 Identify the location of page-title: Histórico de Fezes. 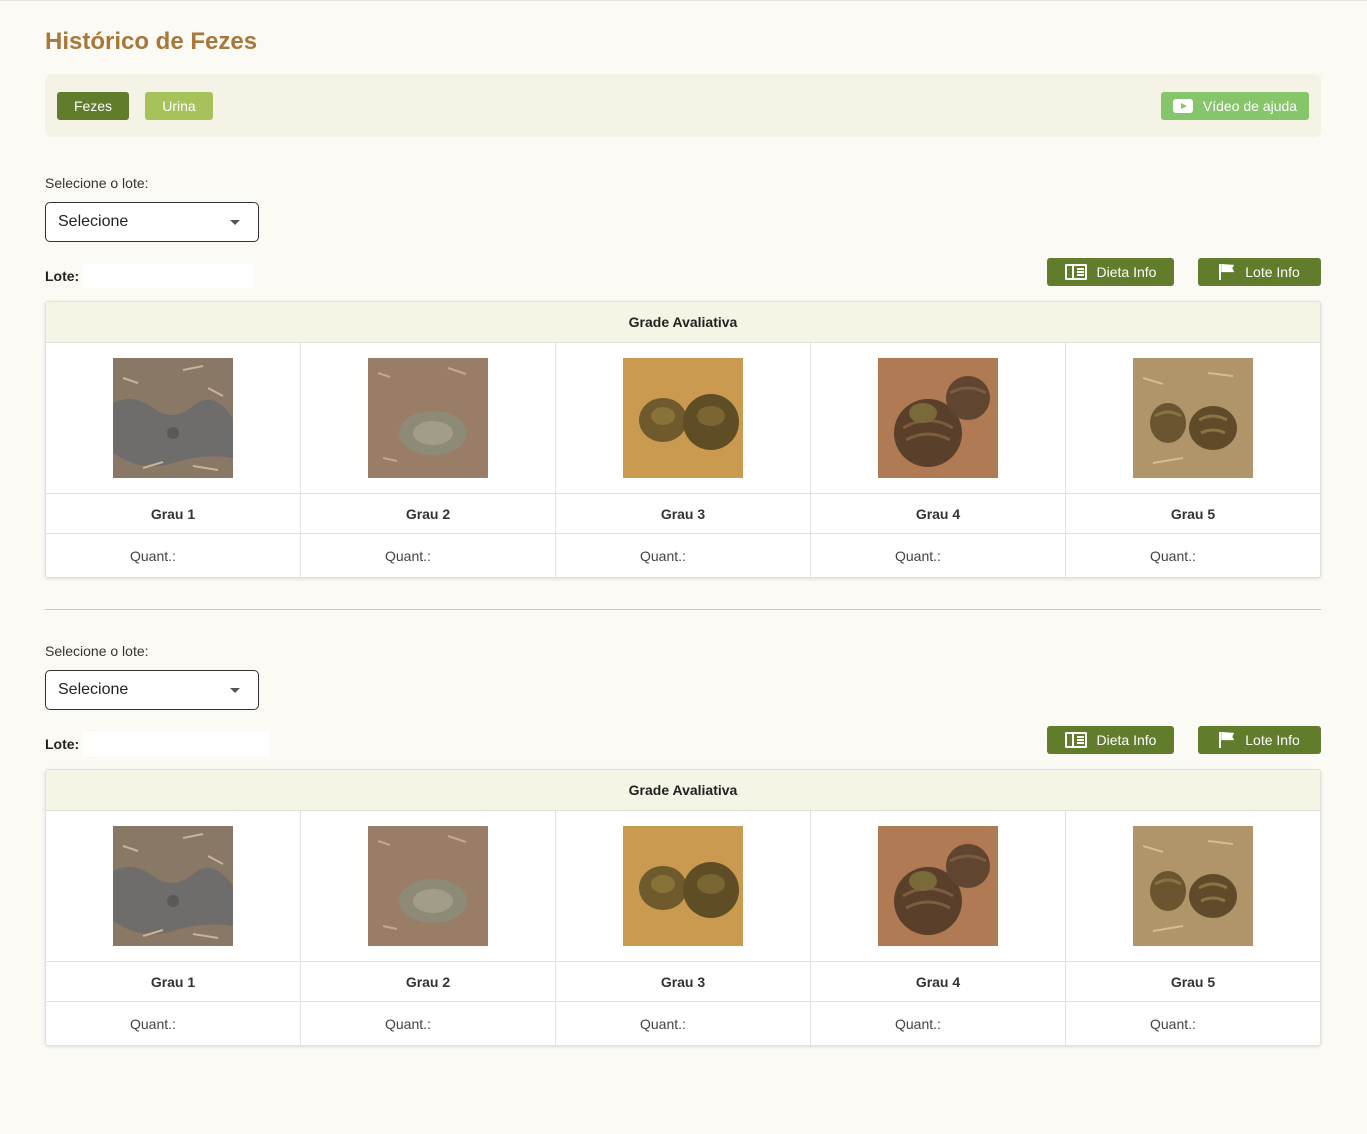
(151, 41).